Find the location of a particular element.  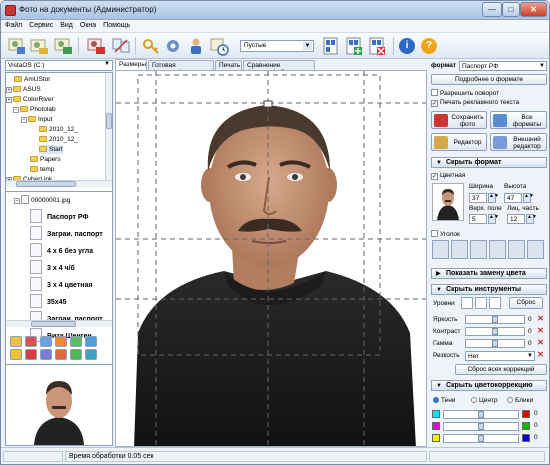

allow-rotate-checkbox: Разрешить поворот is located at coordinates (465, 93).